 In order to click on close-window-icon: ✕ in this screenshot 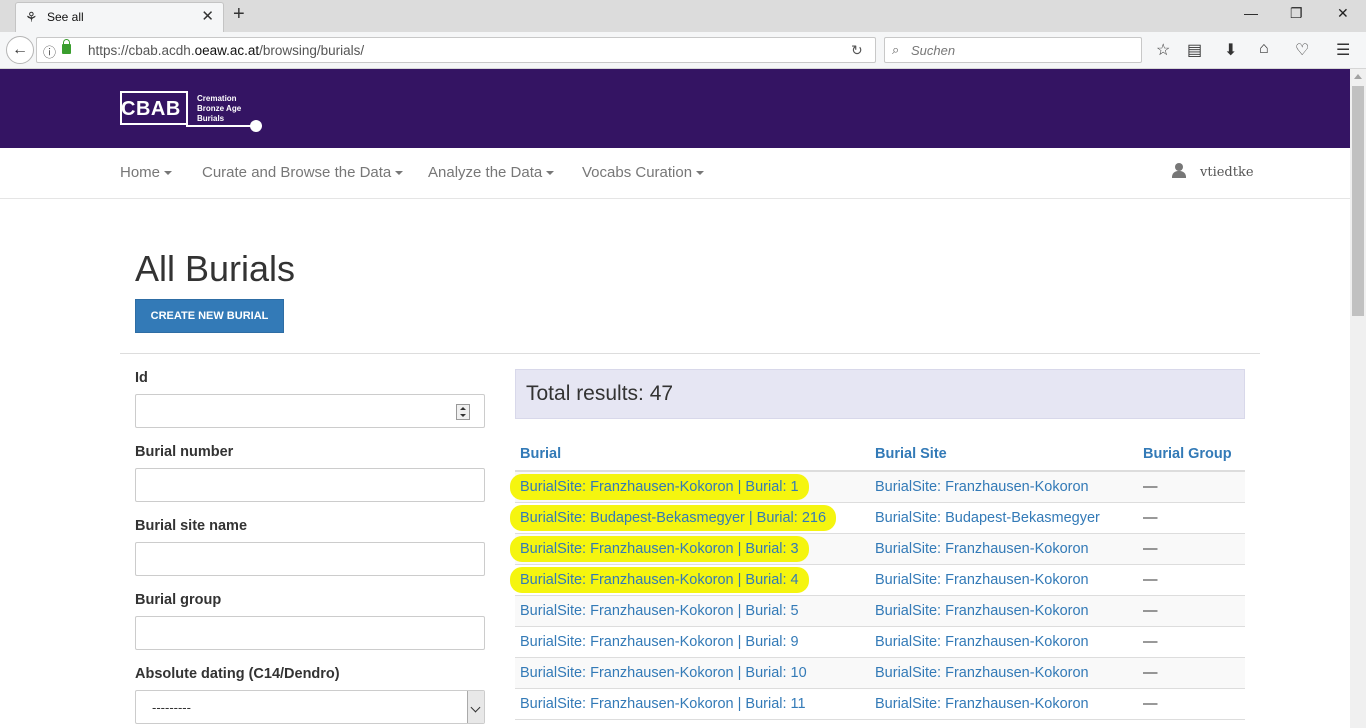, I will do `click(1343, 13)`.